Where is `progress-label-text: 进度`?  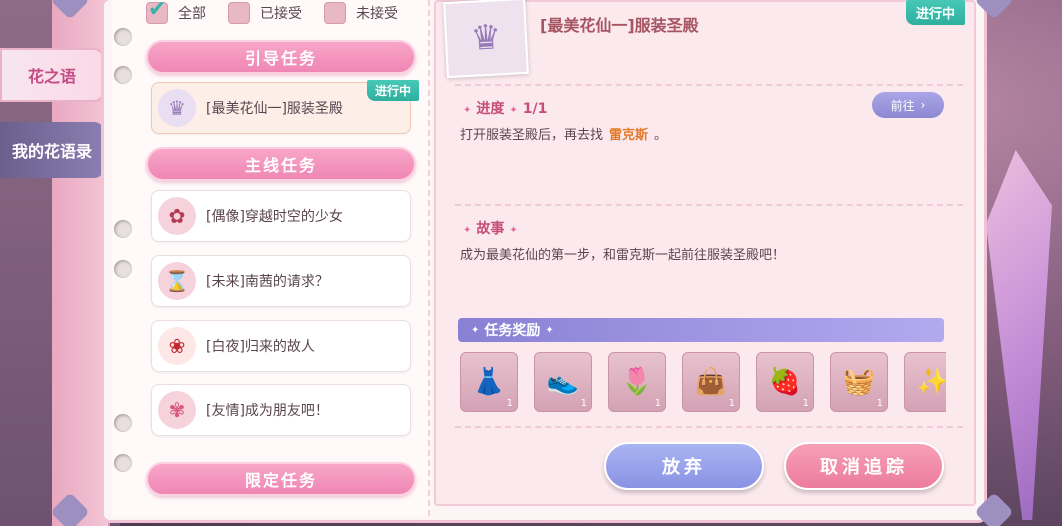
progress-label-text: 进度 is located at coordinates (490, 109).